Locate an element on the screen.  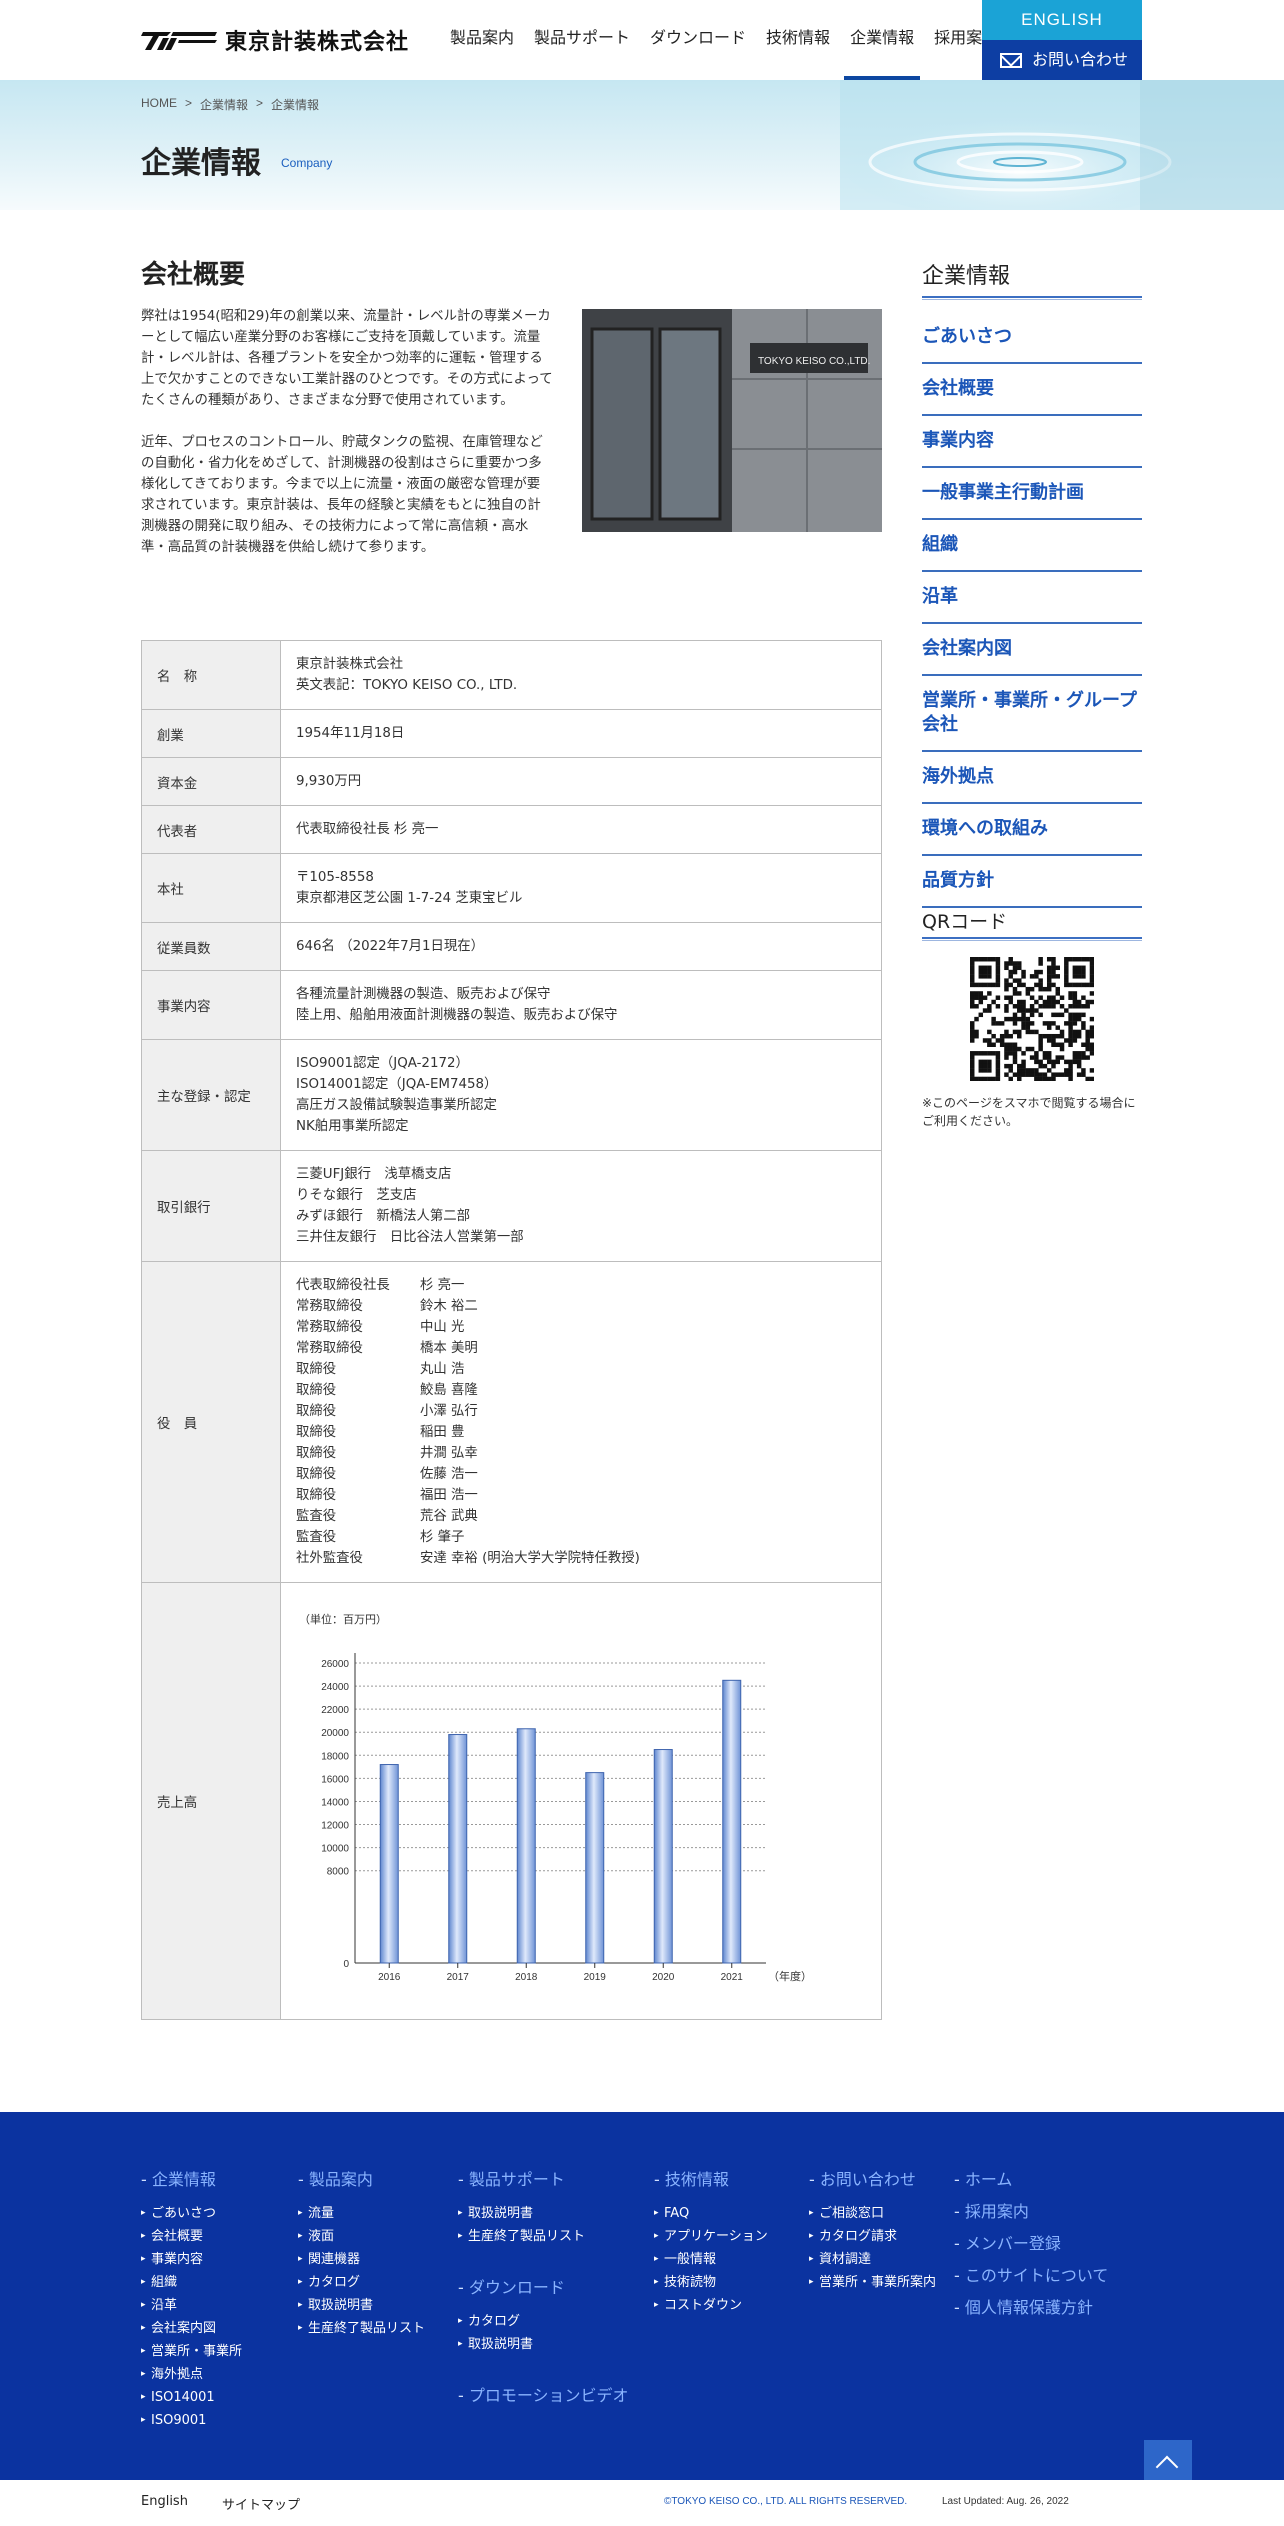
footer-link: FAQ is located at coordinates (711, 2213).